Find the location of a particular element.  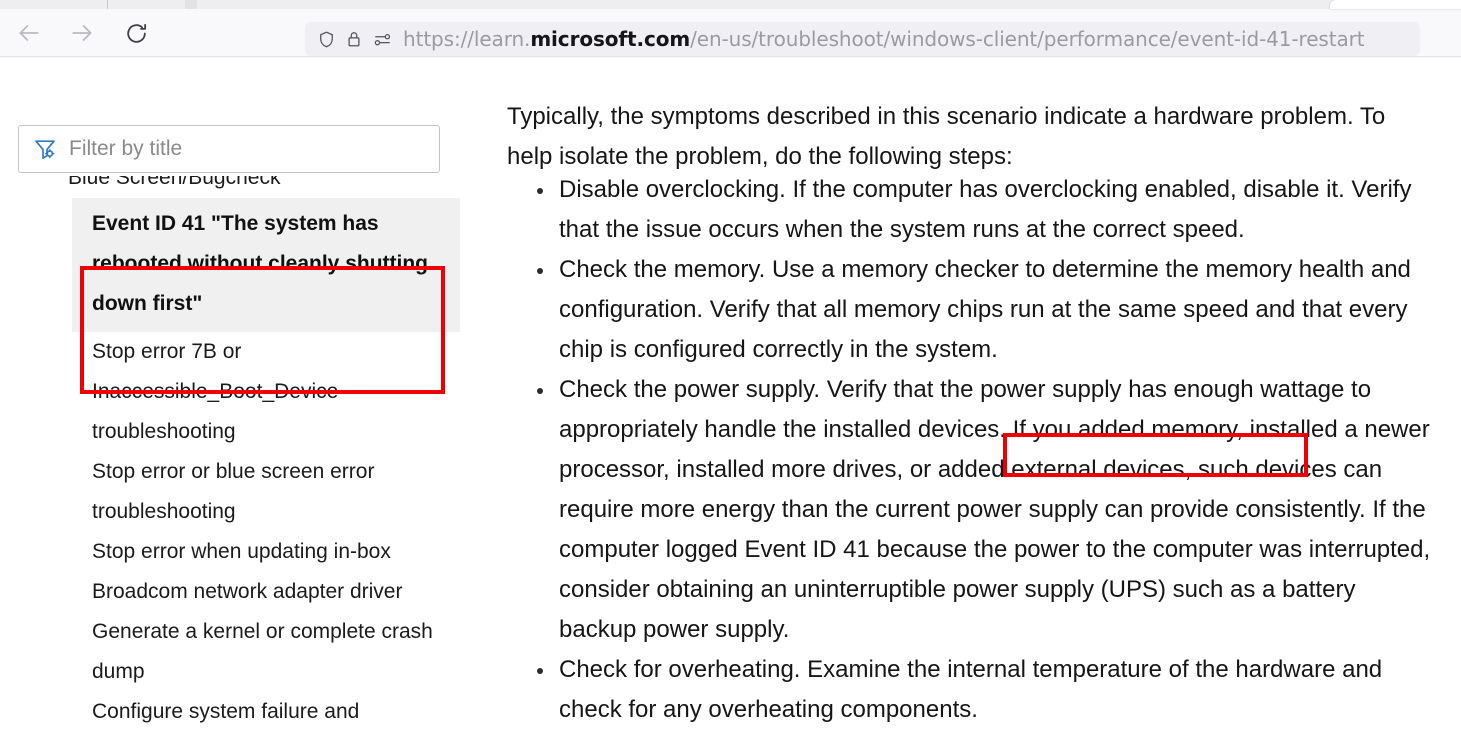

toc-item-kernel-crash-dump: Generate a kernel or complete crash dump is located at coordinates (230, 652).